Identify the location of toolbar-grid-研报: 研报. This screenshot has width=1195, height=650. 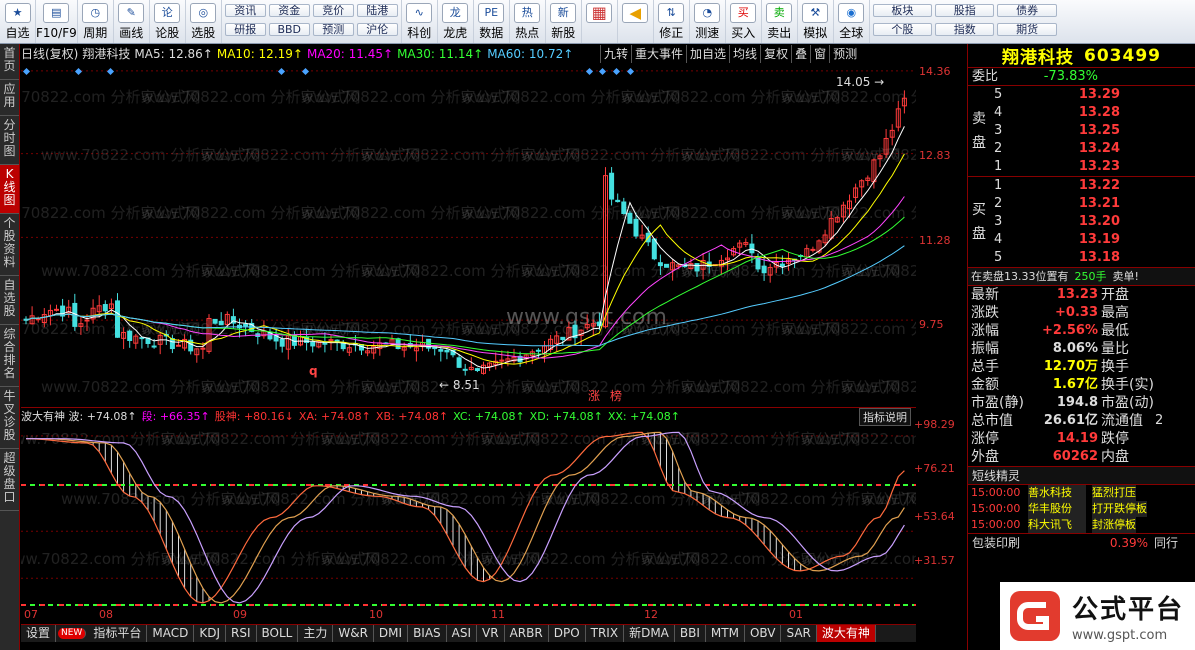
(245, 29).